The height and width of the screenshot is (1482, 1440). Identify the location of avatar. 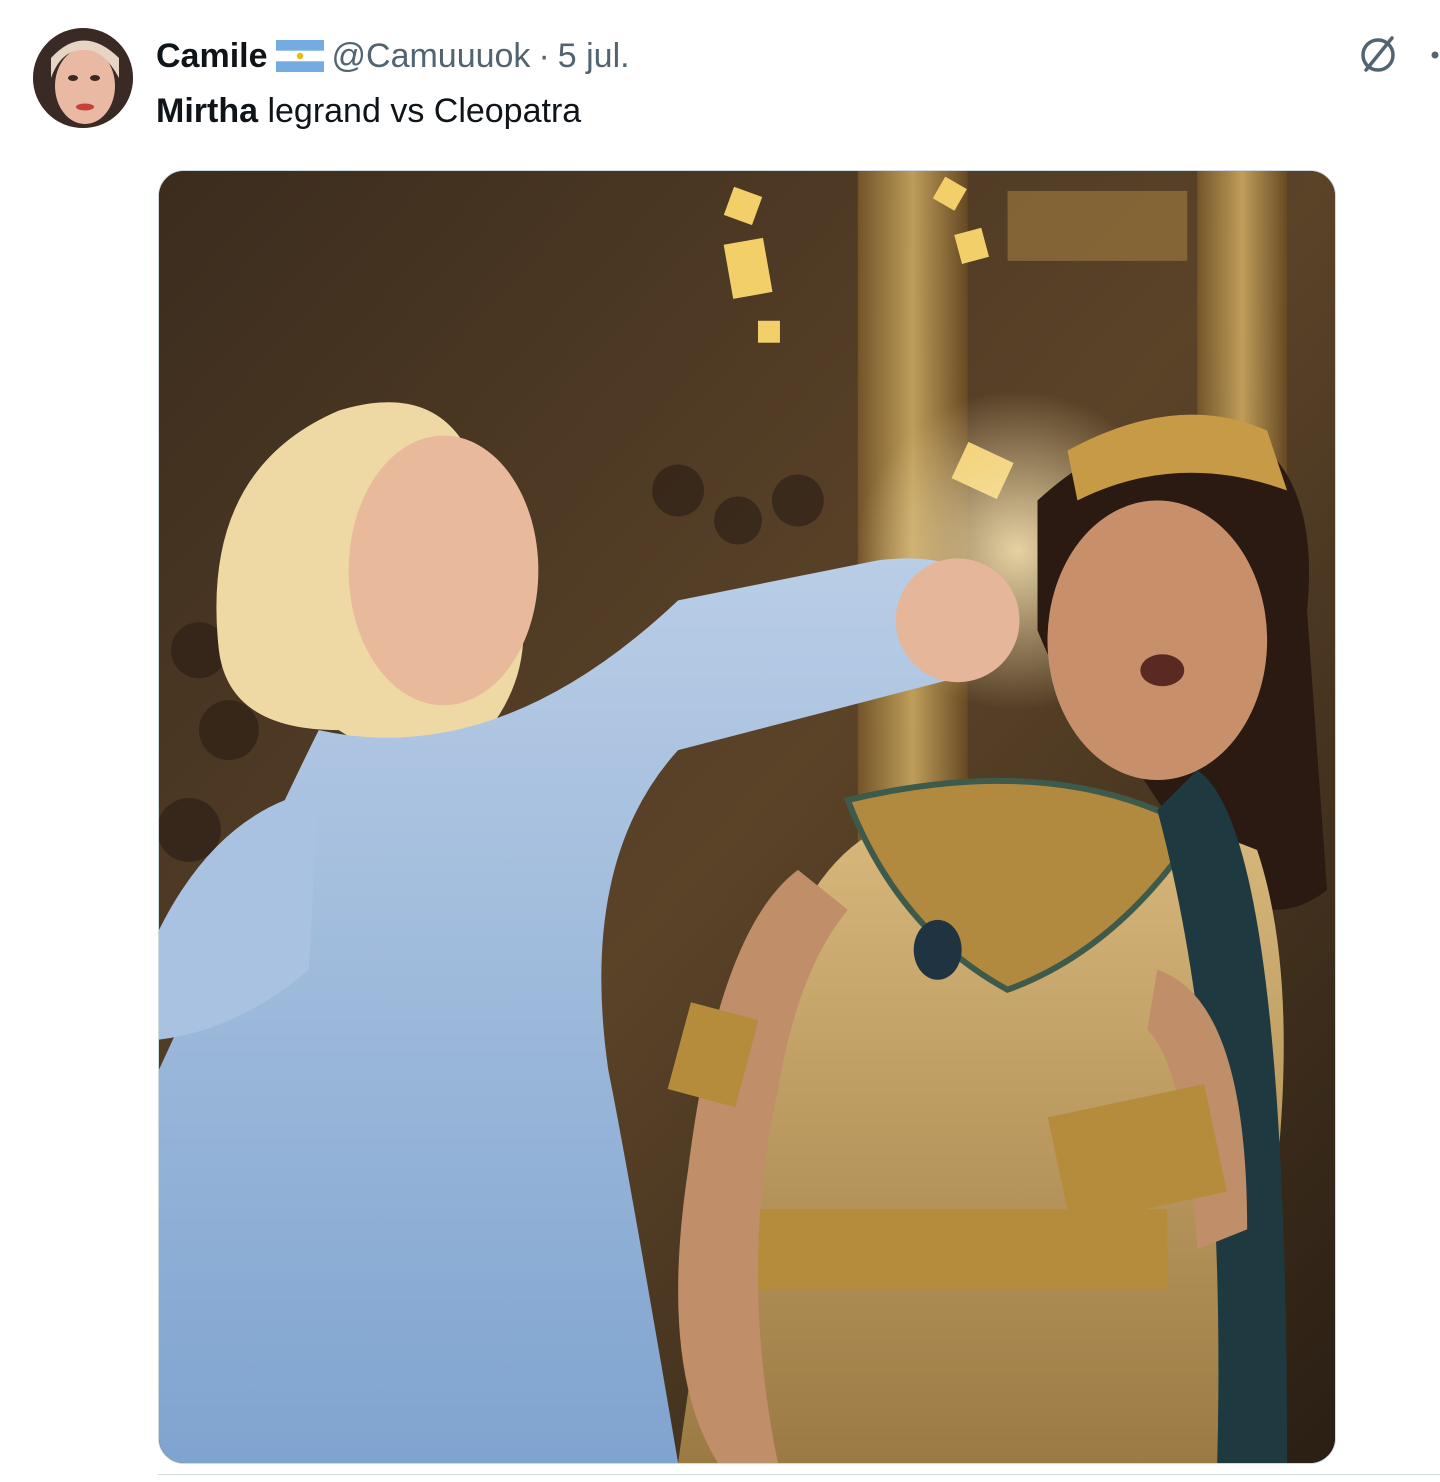
(83, 78).